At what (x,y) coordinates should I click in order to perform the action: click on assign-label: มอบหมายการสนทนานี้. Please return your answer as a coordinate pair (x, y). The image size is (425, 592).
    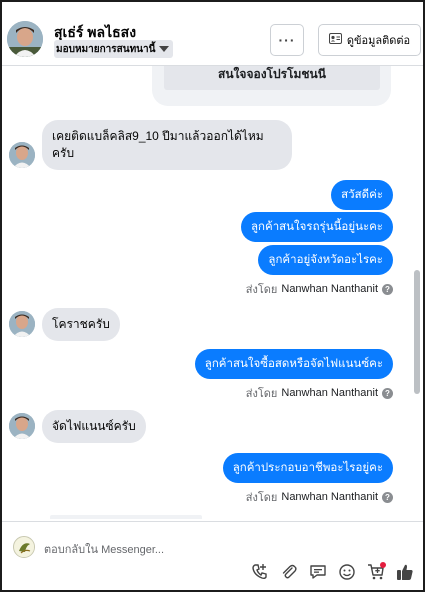
    Looking at the image, I should click on (106, 49).